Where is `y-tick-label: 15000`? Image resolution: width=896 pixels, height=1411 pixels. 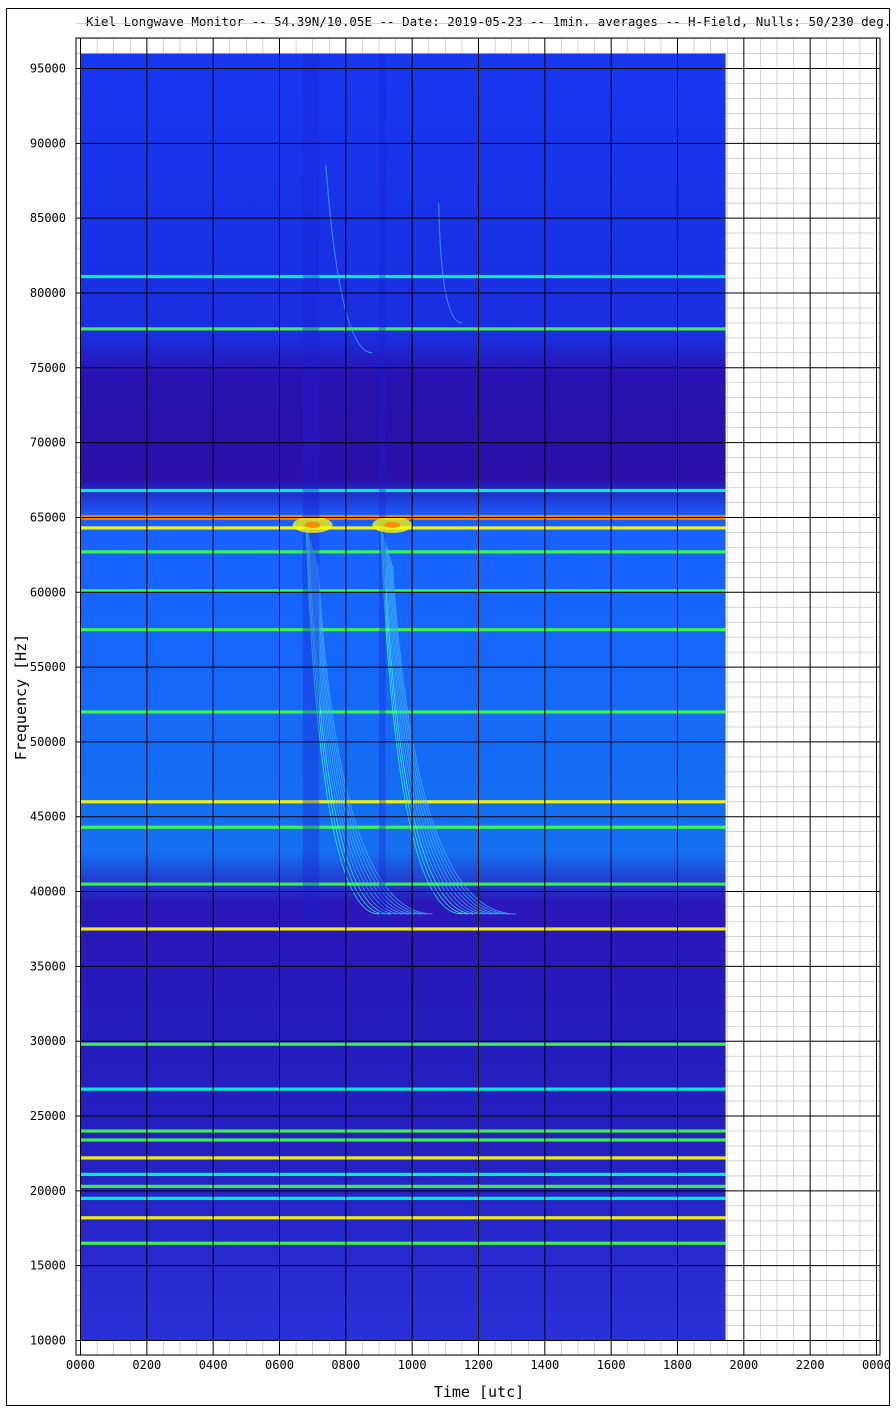
y-tick-label: 15000 is located at coordinates (48, 1266).